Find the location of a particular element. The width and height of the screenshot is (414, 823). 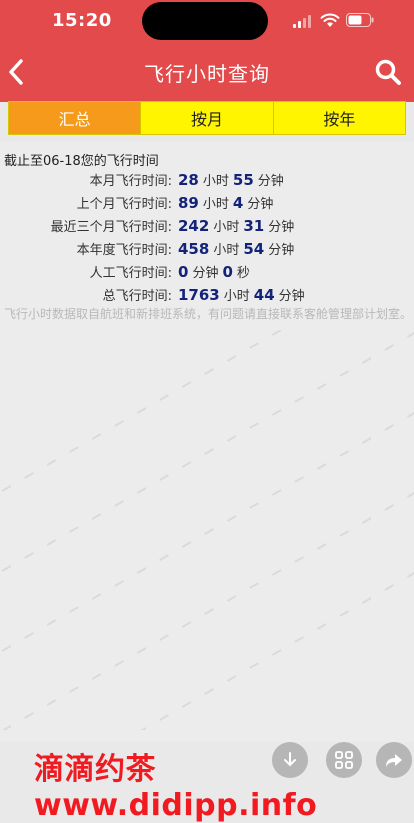

dynamic-island is located at coordinates (205, 21).